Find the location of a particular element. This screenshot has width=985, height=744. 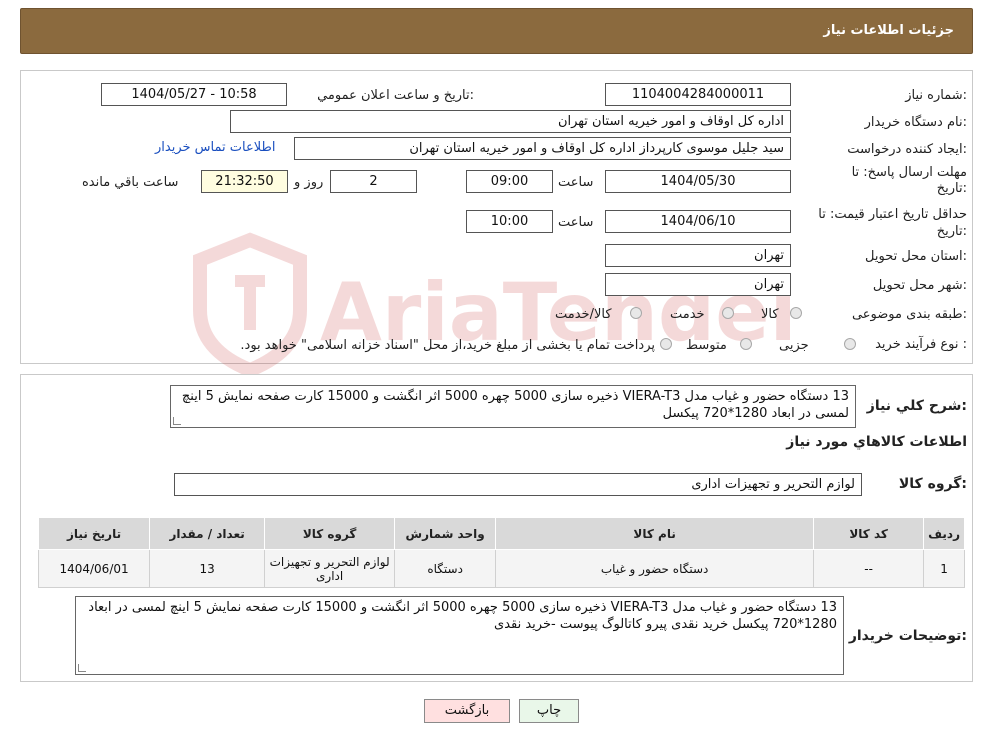

validity-time-label: ساعت is located at coordinates (576, 222).